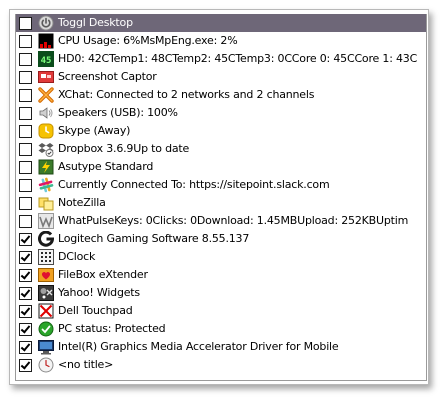  I want to click on item-label: Yahoo! Widgets, so click(99, 292).